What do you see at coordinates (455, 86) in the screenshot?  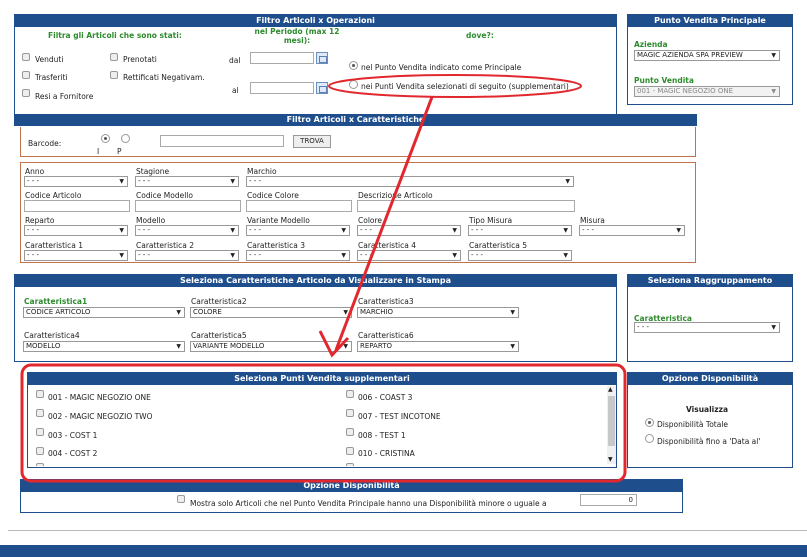 I see `annotation-ellipse` at bounding box center [455, 86].